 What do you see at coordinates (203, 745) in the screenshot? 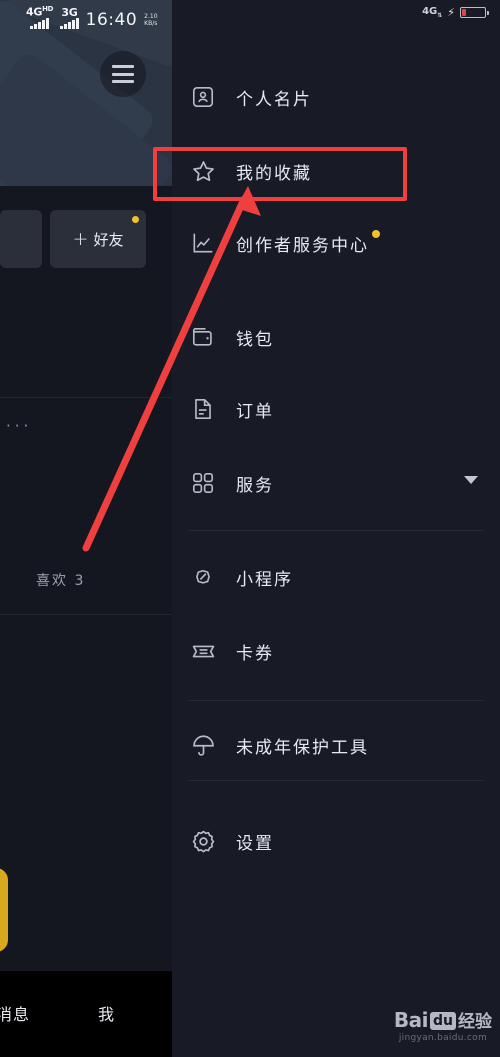
I see `umbrella-icon` at bounding box center [203, 745].